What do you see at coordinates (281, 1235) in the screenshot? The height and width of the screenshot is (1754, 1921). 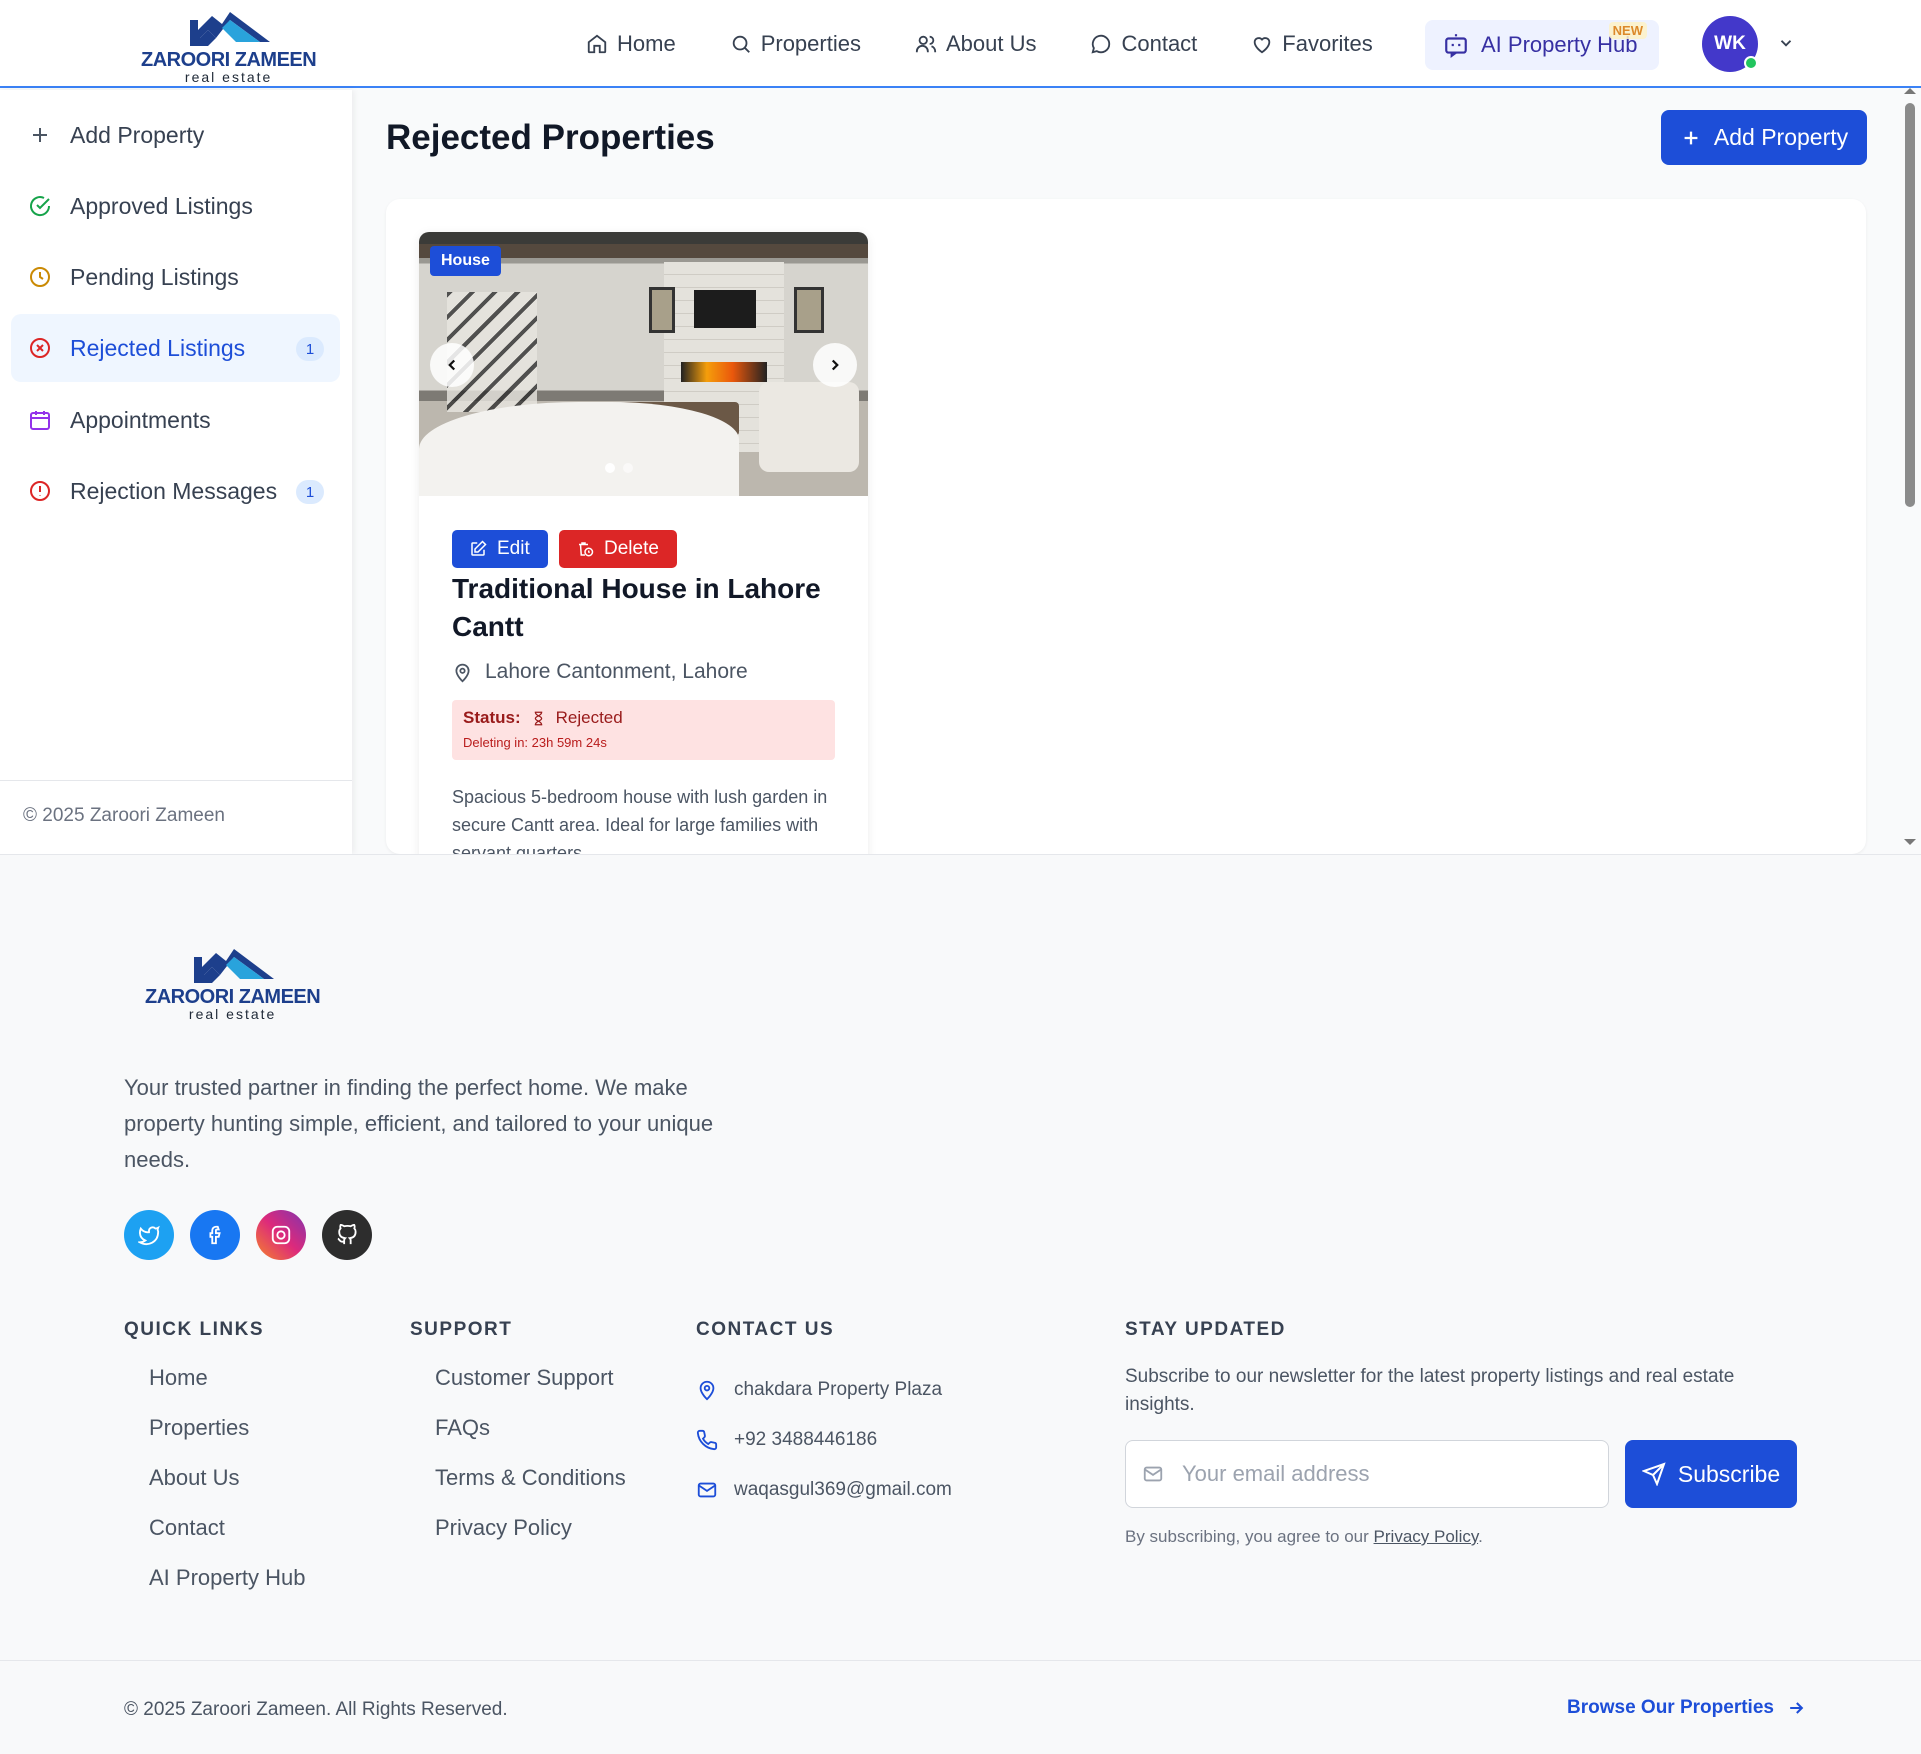 I see `instagram-link` at bounding box center [281, 1235].